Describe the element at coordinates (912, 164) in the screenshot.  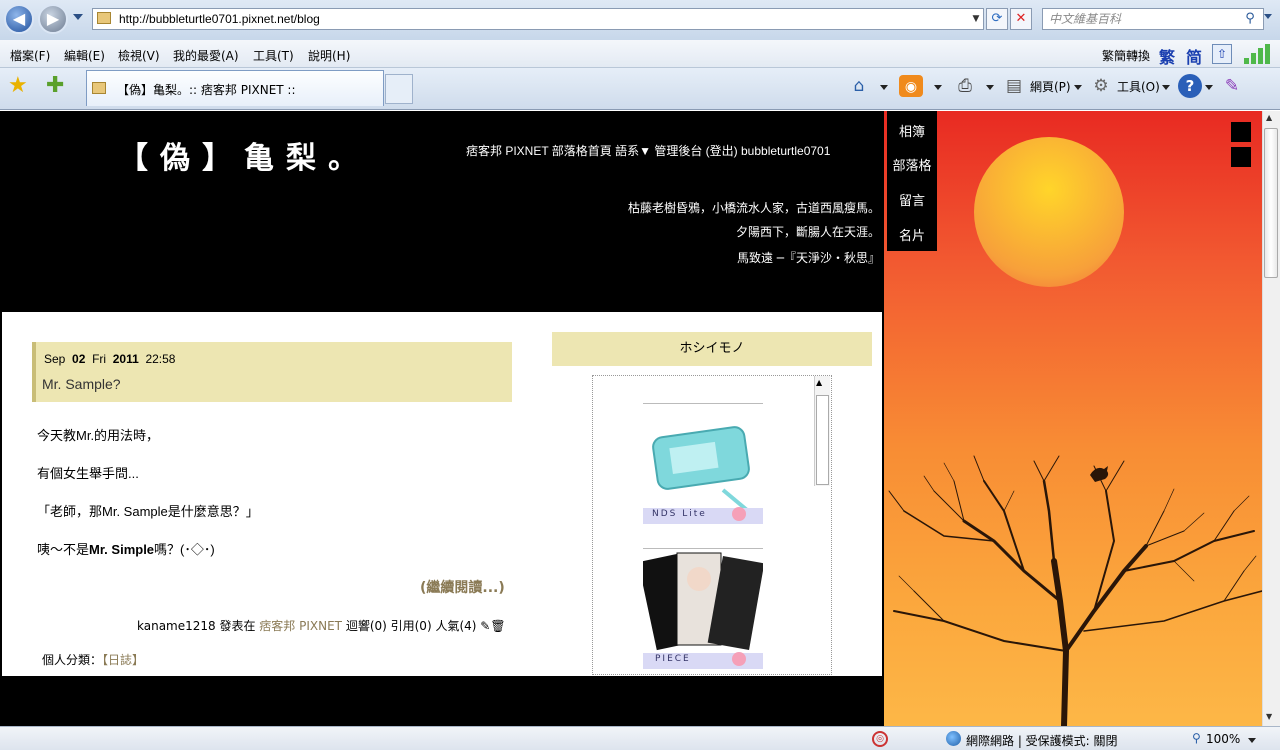
I see `nav-blog: 部落格` at that location.